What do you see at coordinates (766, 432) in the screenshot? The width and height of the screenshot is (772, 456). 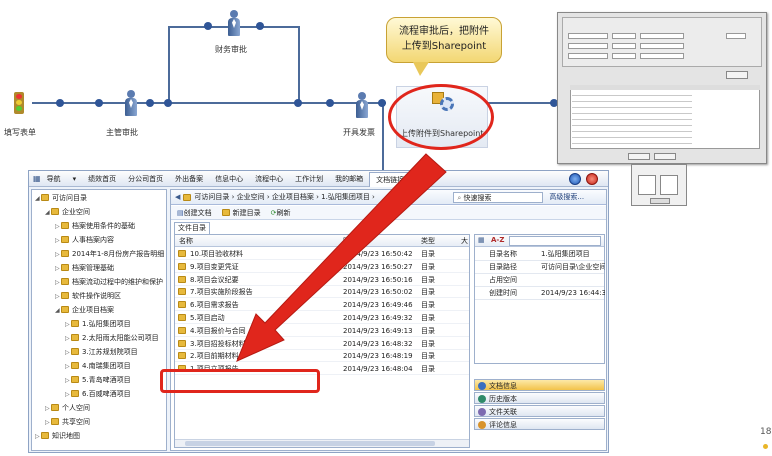 I see `page-number: 18` at bounding box center [766, 432].